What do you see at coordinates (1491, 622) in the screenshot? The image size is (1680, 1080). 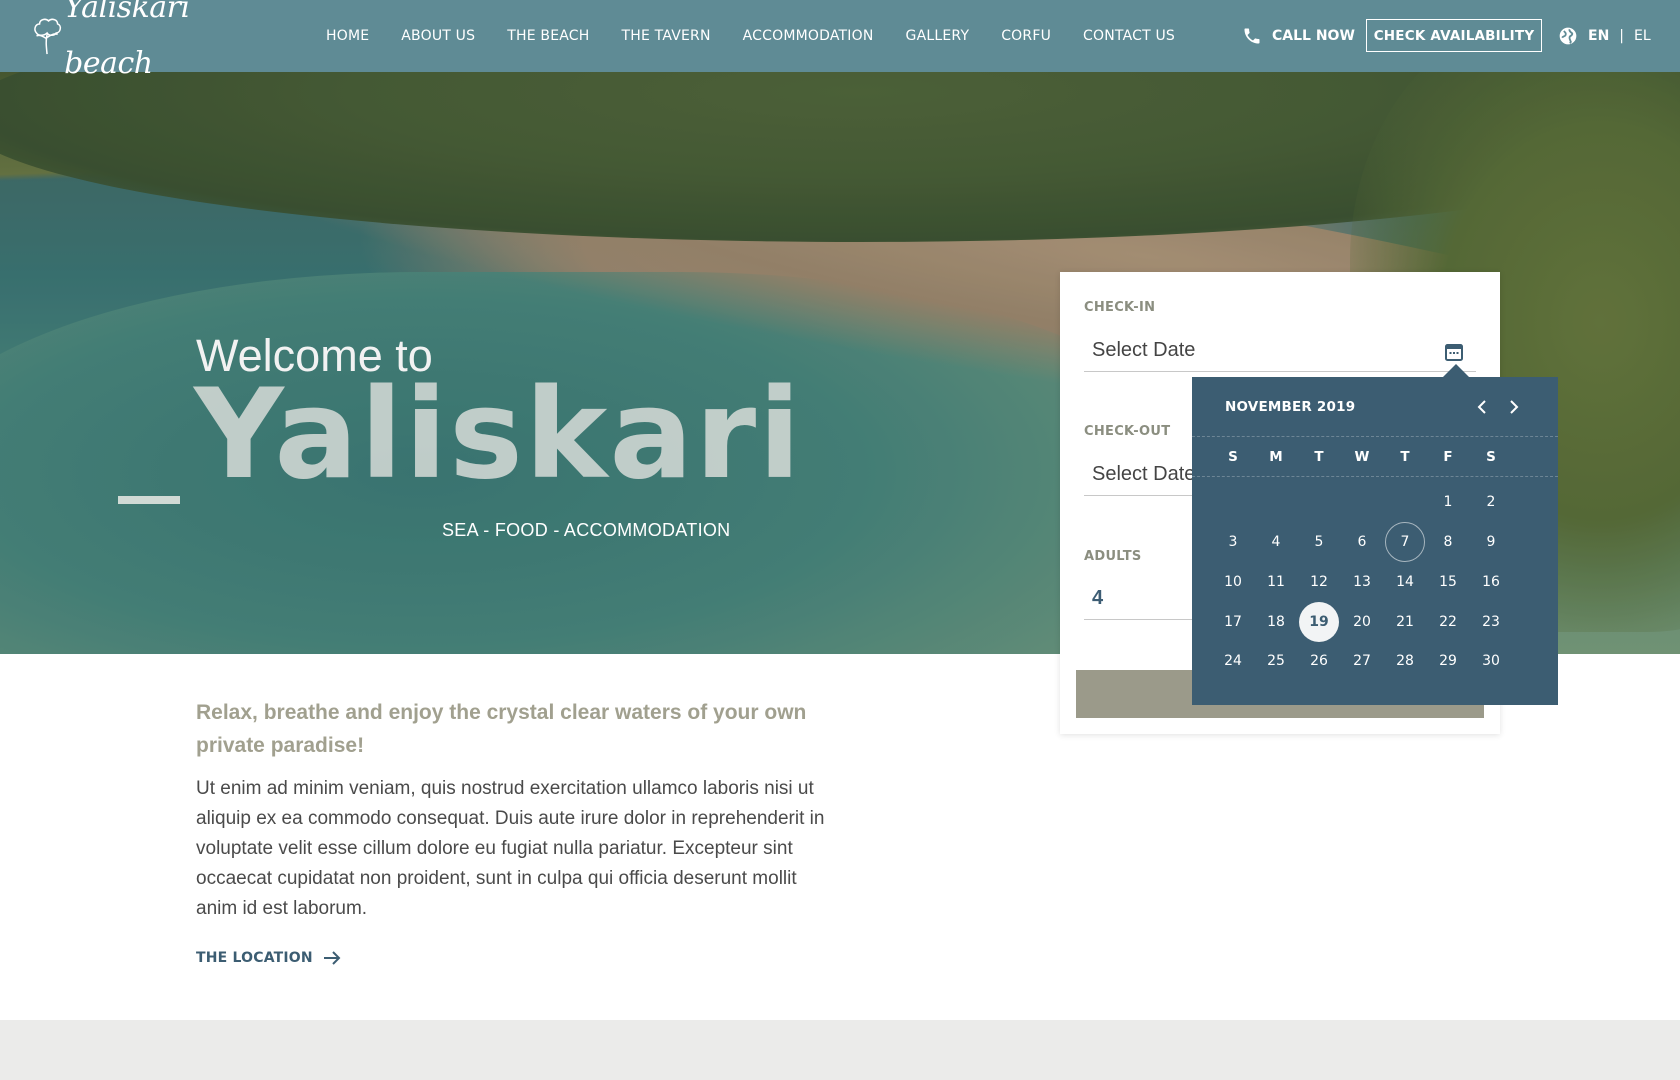 I see `calendar-day: 23` at bounding box center [1491, 622].